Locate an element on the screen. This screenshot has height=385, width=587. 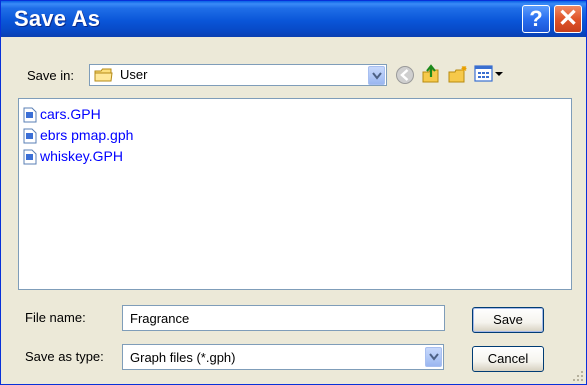
save-as-type-dropdown: Graph files (*.gph) is located at coordinates (283, 357).